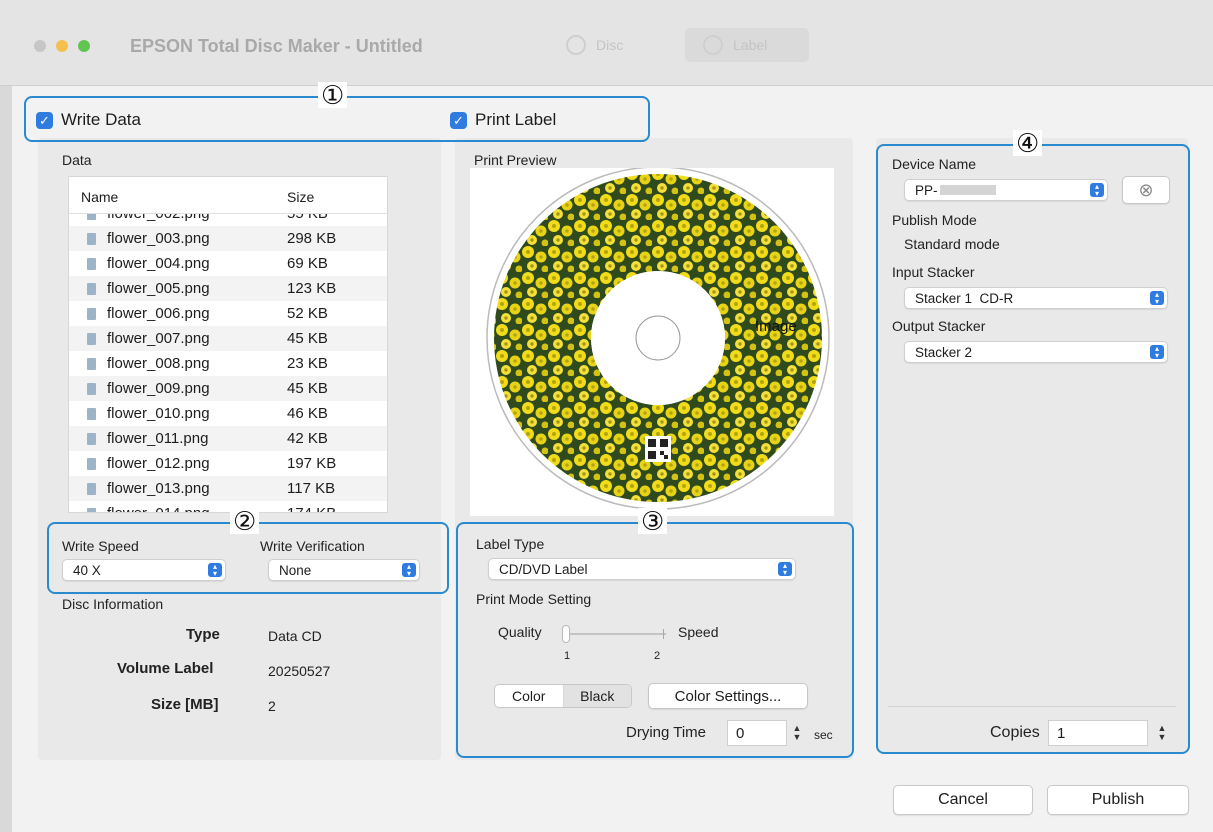 This screenshot has height=832, width=1213. Describe the element at coordinates (655, 640) in the screenshot. I see `callout-3-frame` at that location.